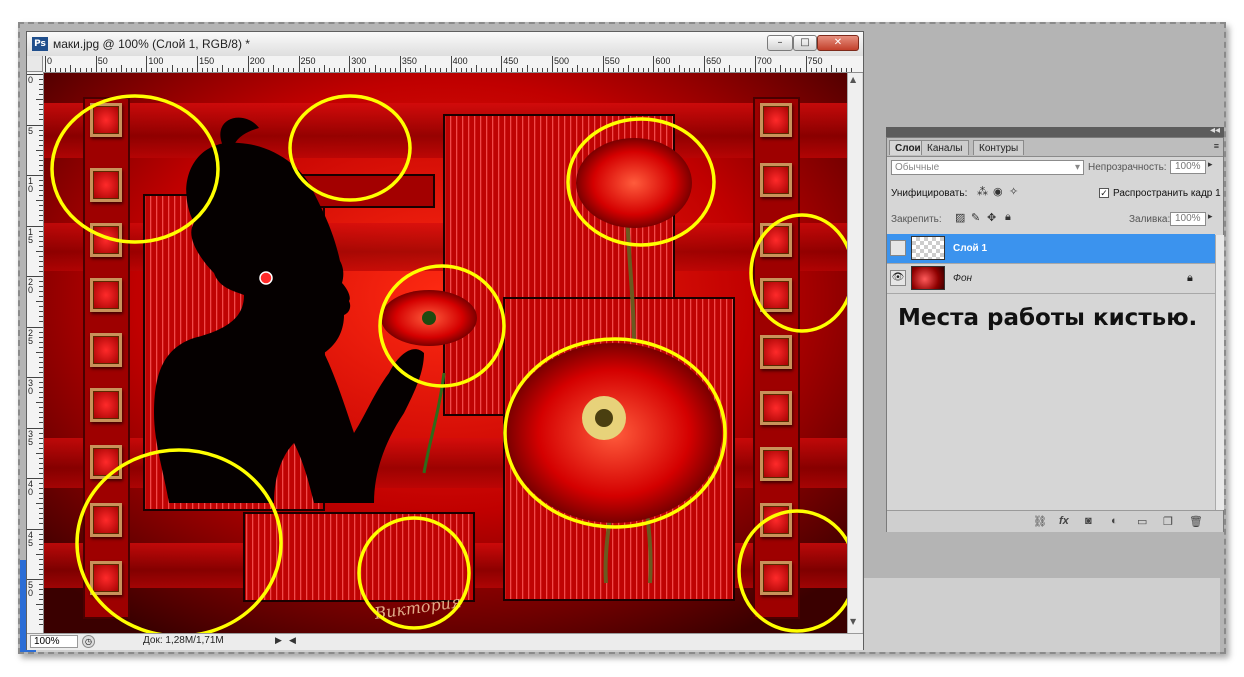 The image size is (1244, 677). I want to click on ruler-label: 150, so click(207, 61).